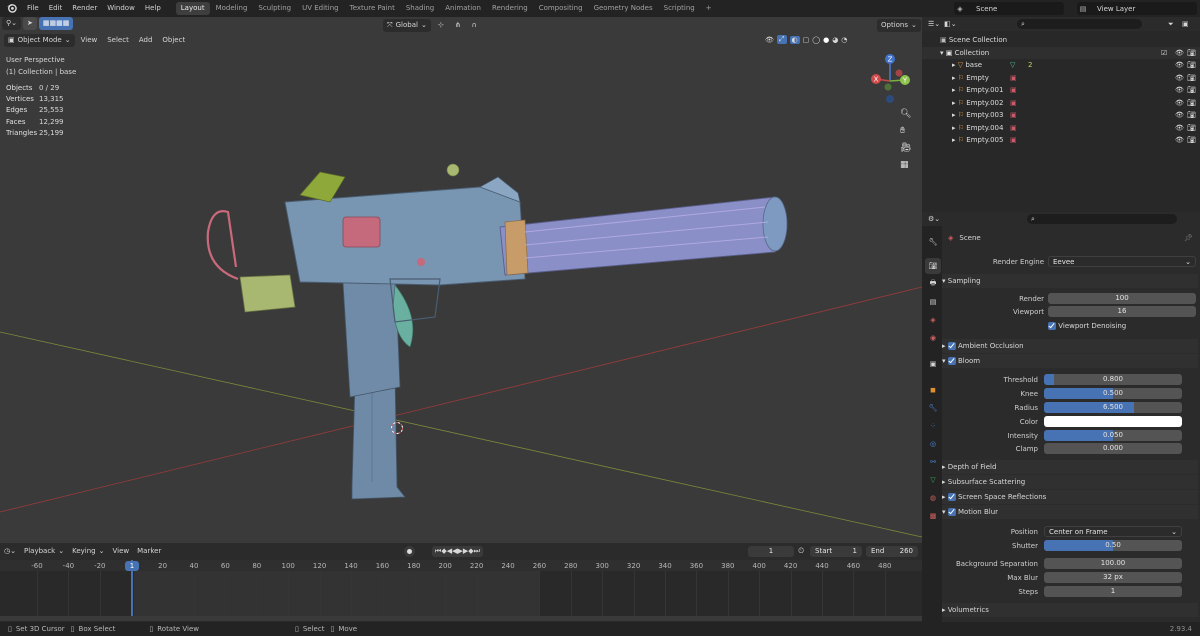 The height and width of the screenshot is (636, 1200). Describe the element at coordinates (1061, 65) in the screenshot. I see `outliner-item: ▸ ▽ base ▽ 👁 📷︎ 2` at that location.